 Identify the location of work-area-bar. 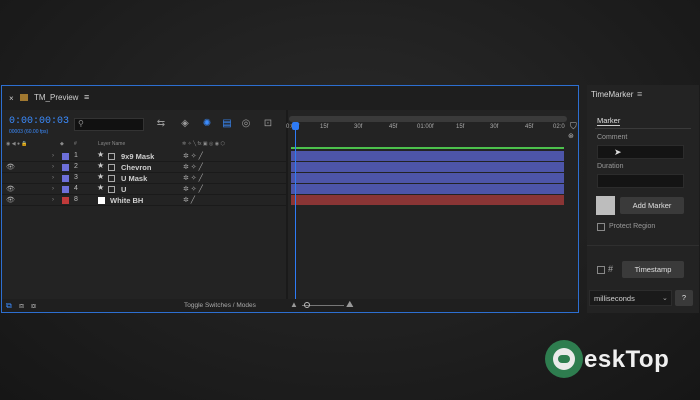
(428, 119).